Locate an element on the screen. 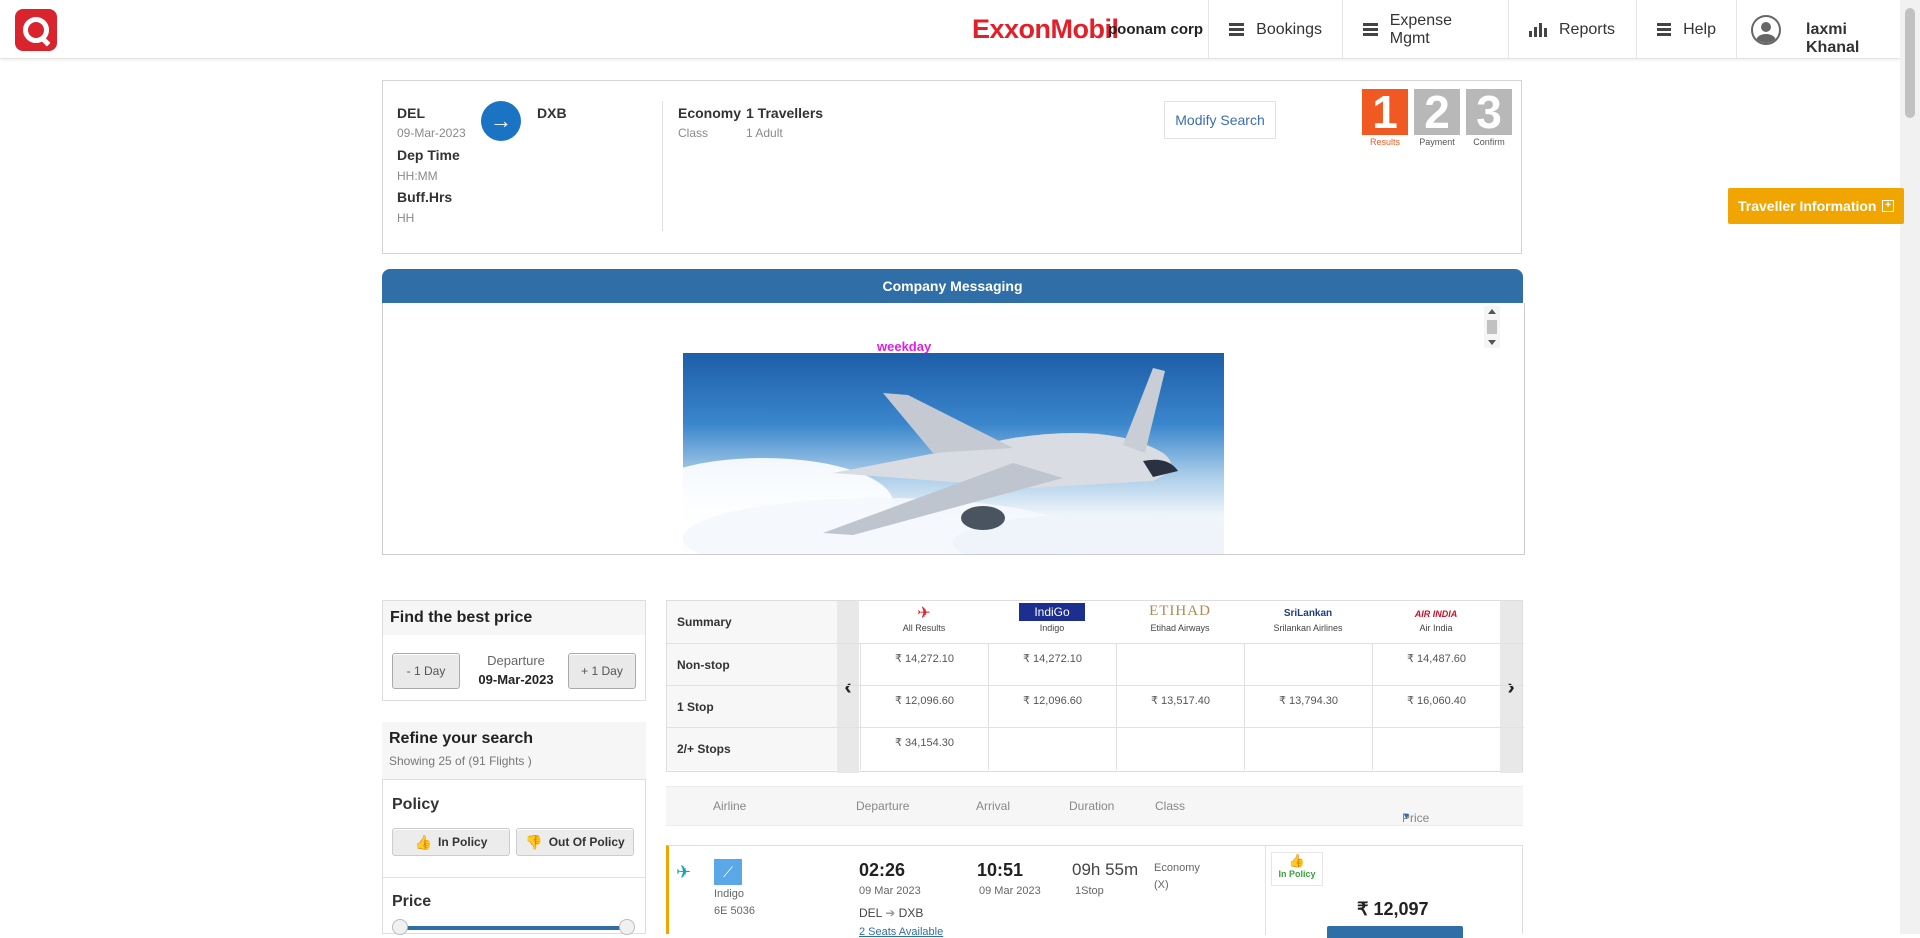 The image size is (1920, 938). caret-down-icon: ▼ is located at coordinates (1406, 816).